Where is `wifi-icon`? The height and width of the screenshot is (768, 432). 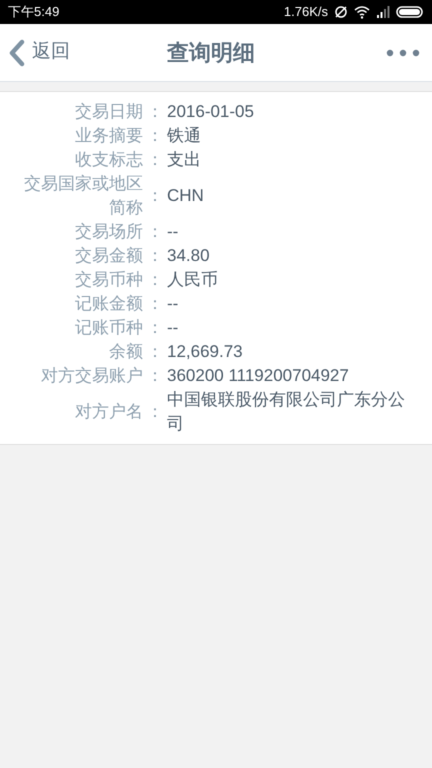 wifi-icon is located at coordinates (362, 12).